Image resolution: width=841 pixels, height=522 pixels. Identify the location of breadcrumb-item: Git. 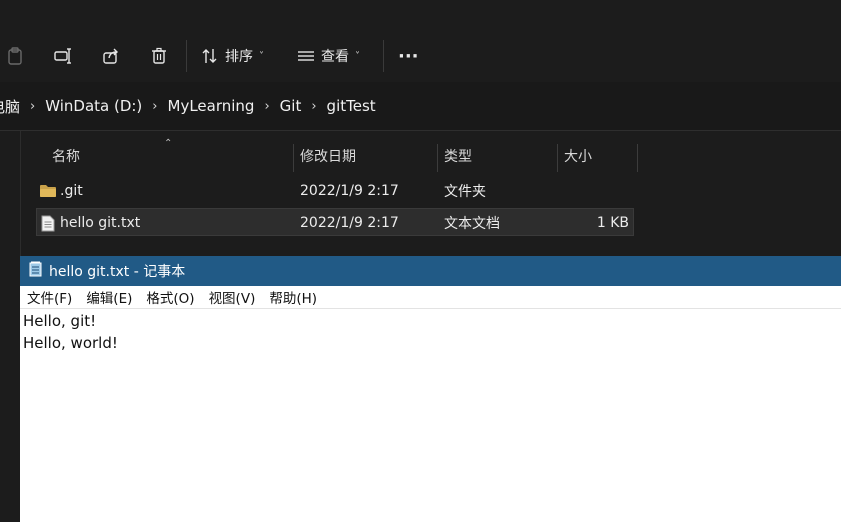
(291, 106).